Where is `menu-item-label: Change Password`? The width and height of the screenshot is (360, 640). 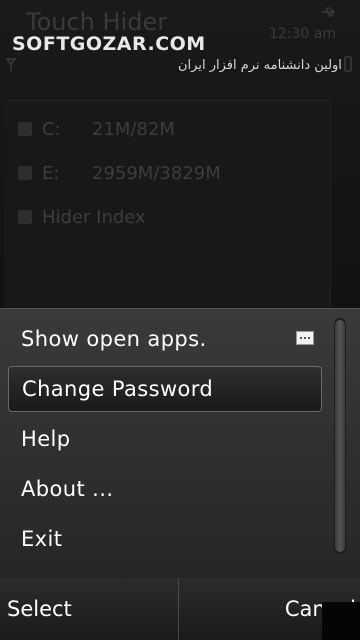
menu-item-label: Change Password is located at coordinates (118, 389).